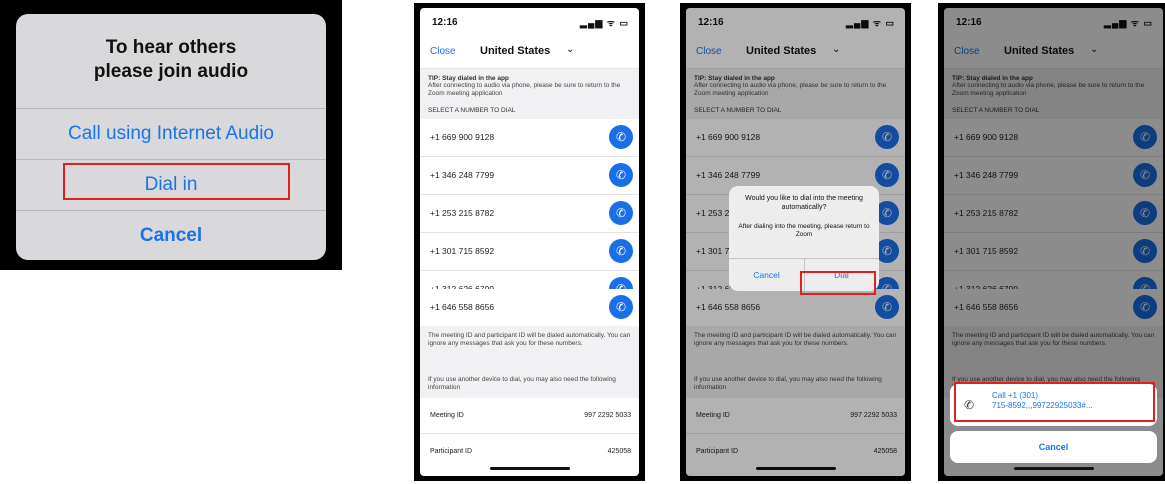  Describe the element at coordinates (462, 137) in the screenshot. I see `phone-number: +1 669 900 9128` at that location.